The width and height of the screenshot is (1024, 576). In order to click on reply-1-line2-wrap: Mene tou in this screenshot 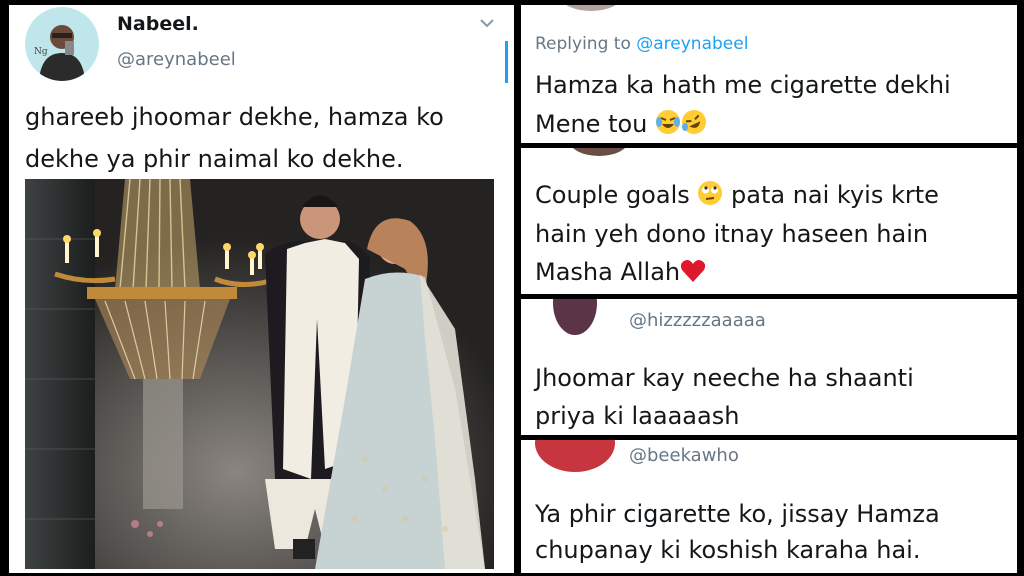, I will do `click(621, 125)`.